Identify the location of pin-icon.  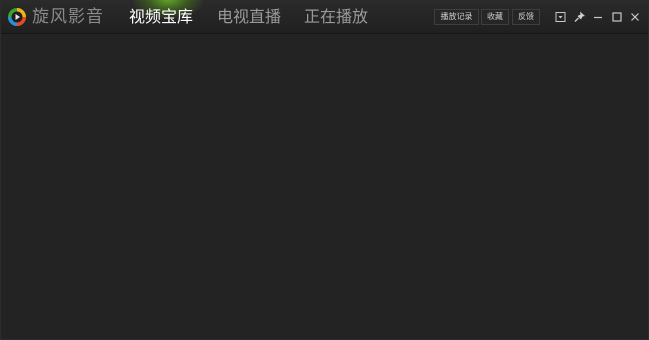
(580, 17).